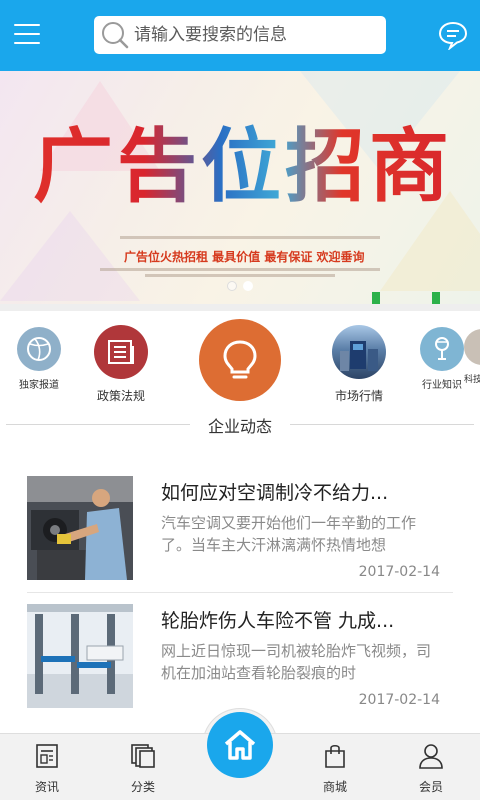 The height and width of the screenshot is (800, 480). I want to click on search-input, so click(254, 35).